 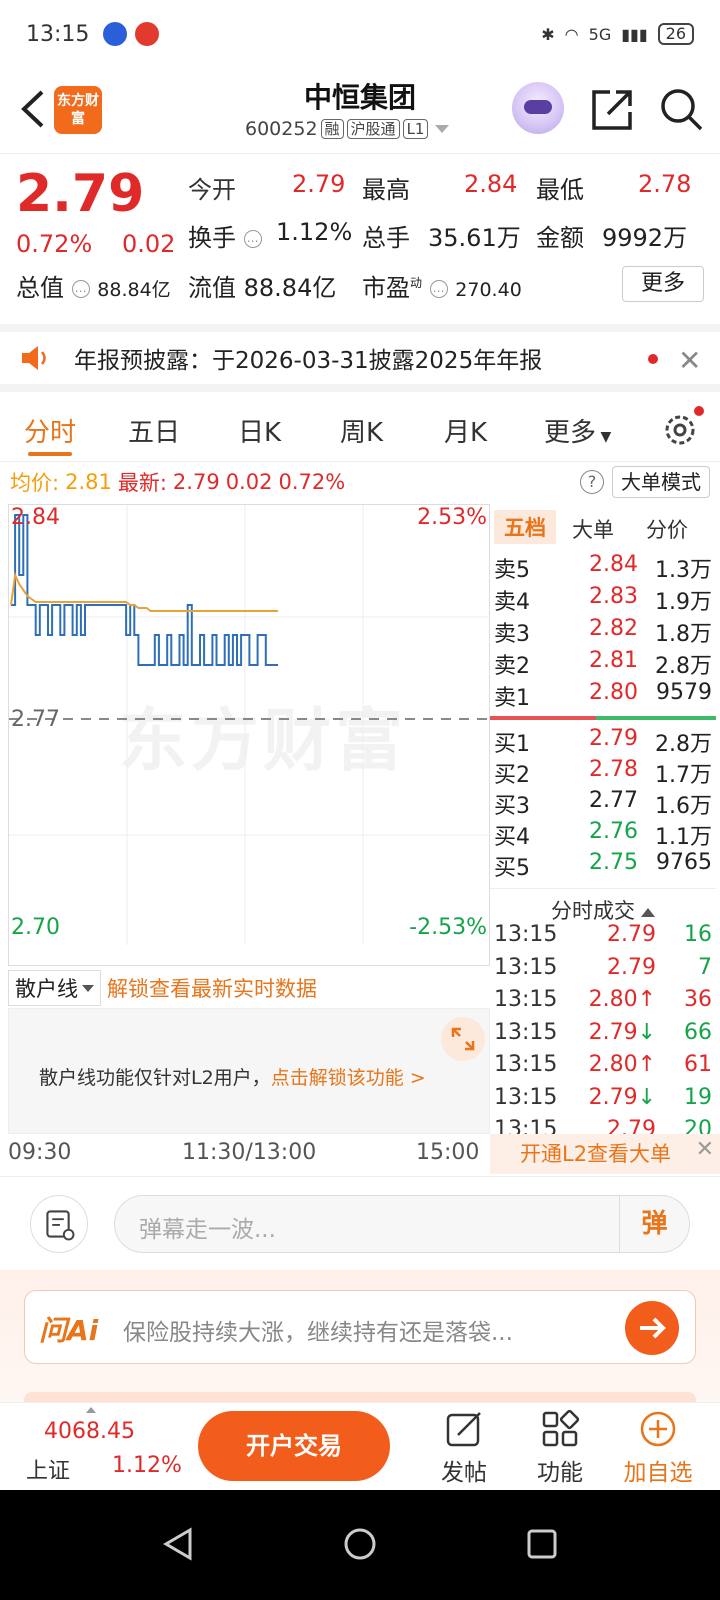 What do you see at coordinates (612, 110) in the screenshot?
I see `share-icon` at bounding box center [612, 110].